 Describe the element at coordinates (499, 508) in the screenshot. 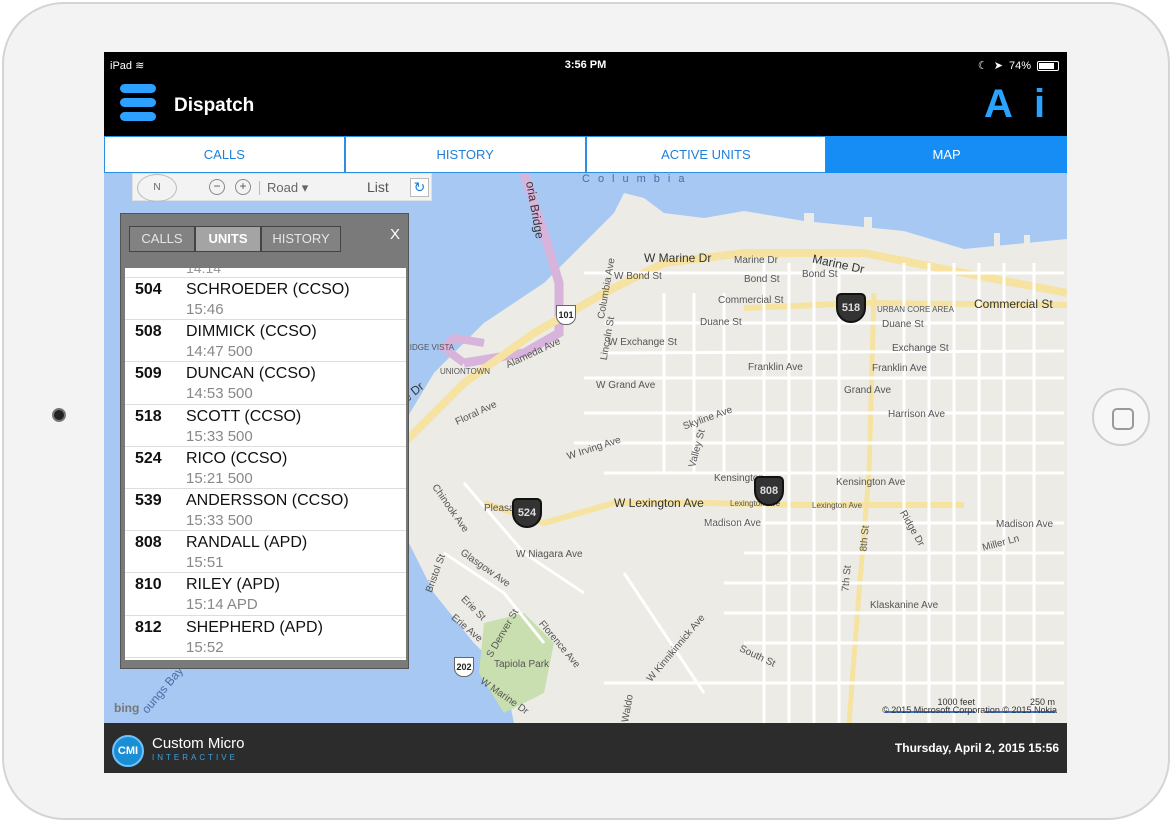

I see `street-label: Pleasa` at that location.